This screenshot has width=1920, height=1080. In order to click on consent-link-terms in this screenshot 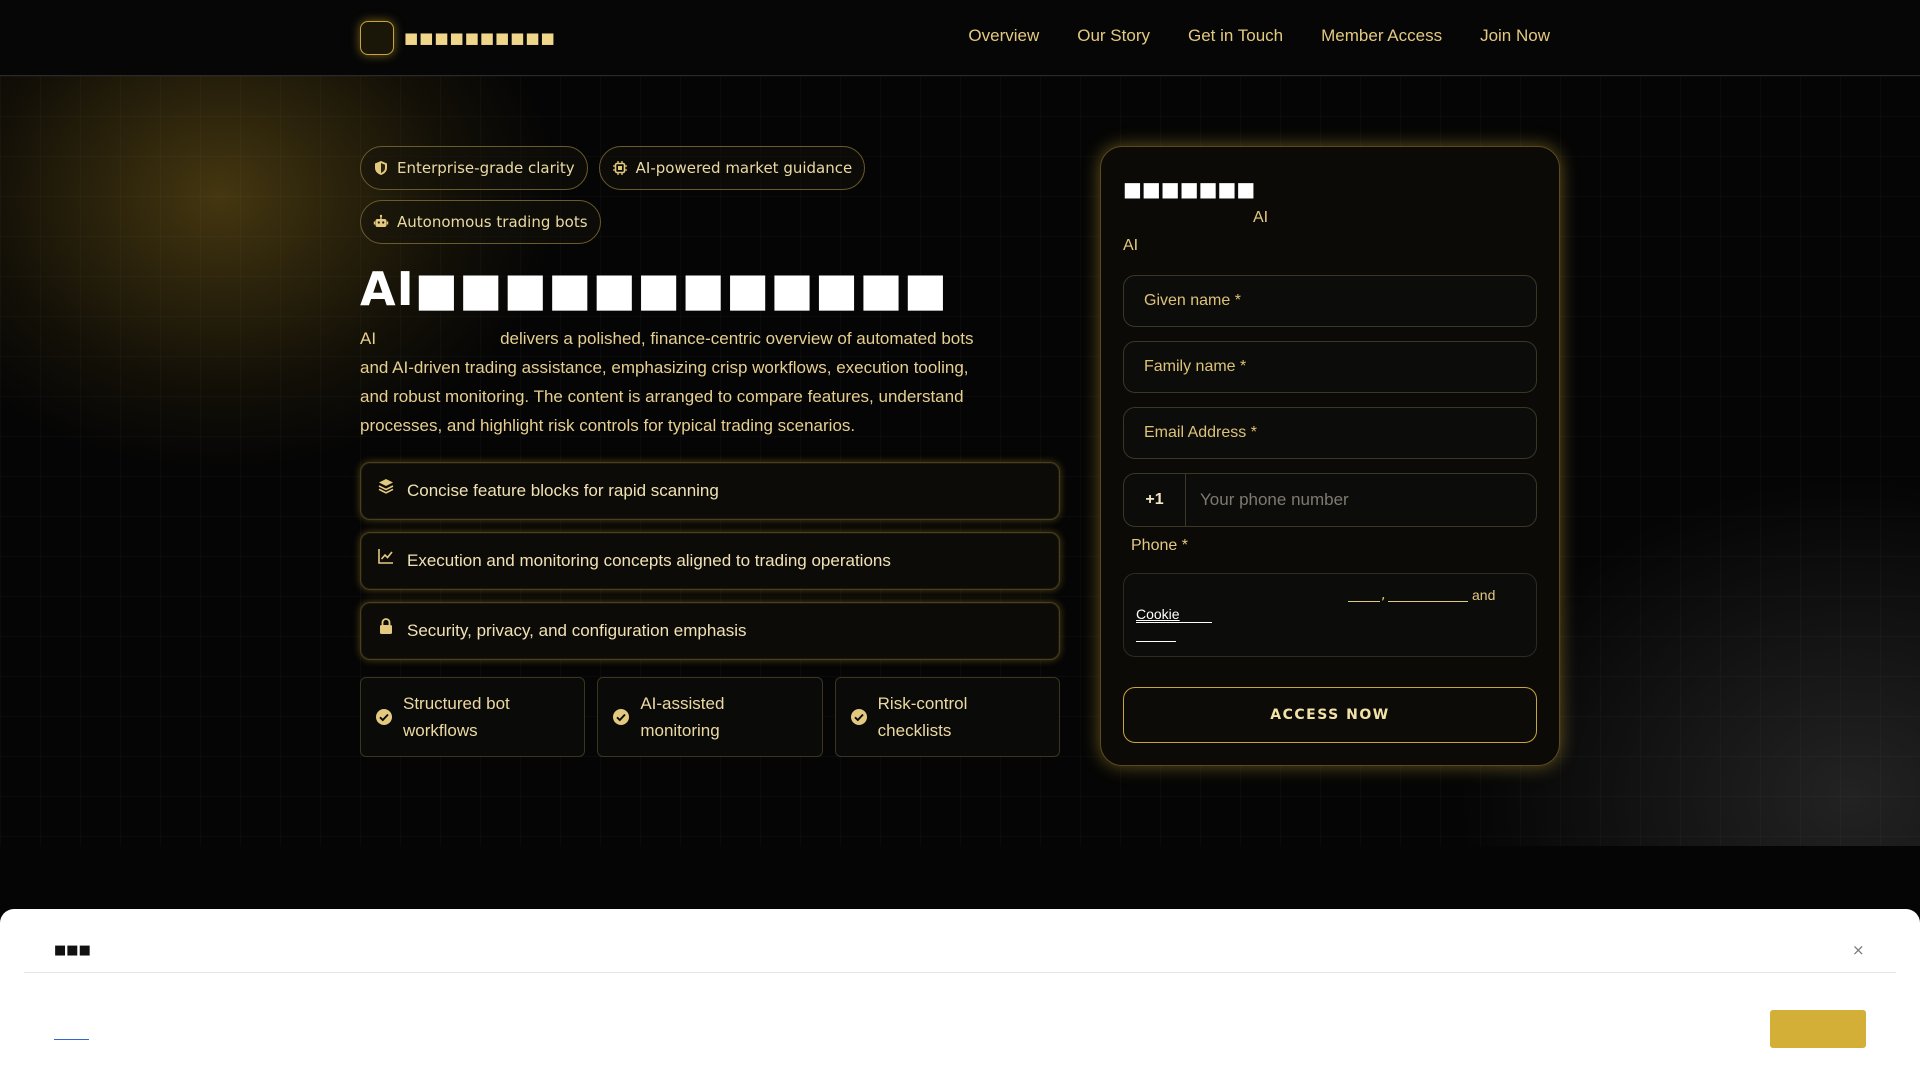, I will do `click(1364, 601)`.